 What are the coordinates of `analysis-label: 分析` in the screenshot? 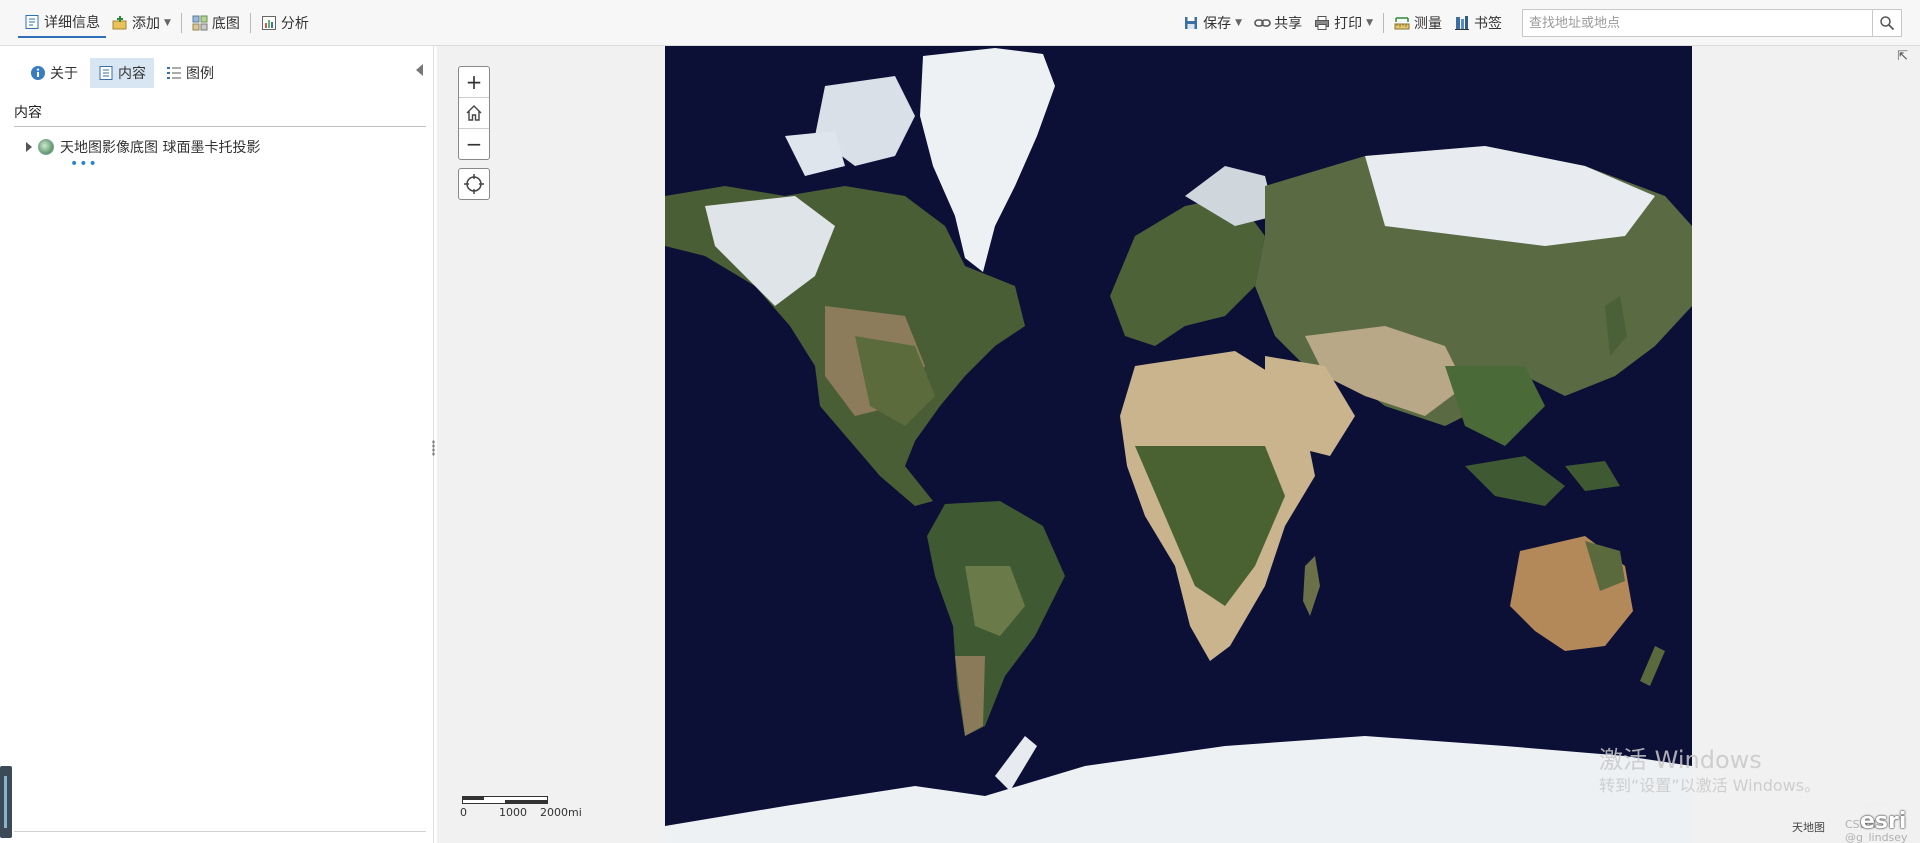 It's located at (294, 24).